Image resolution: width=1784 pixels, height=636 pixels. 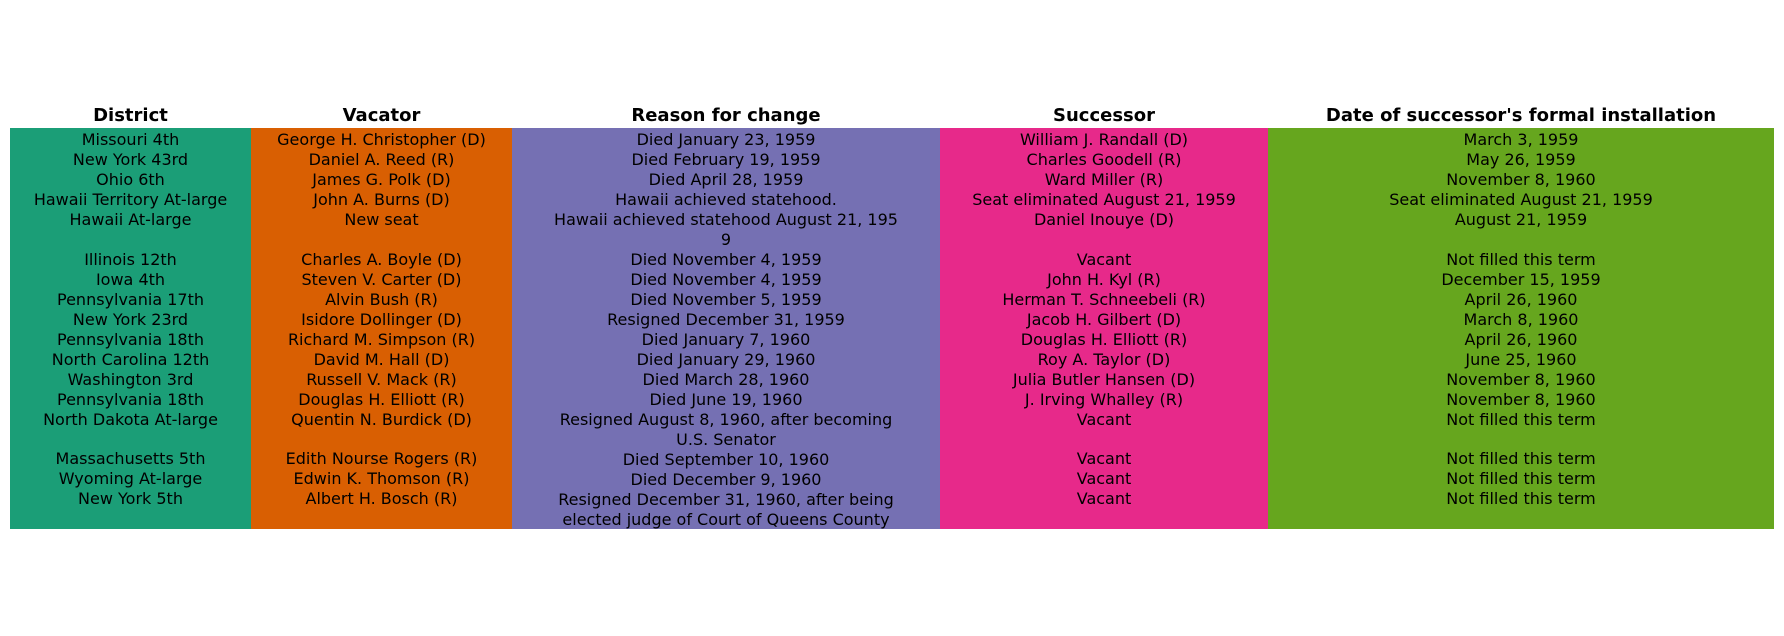 What do you see at coordinates (726, 219) in the screenshot?
I see `table-cell: Hawaii achieved statehood August 21, 195` at bounding box center [726, 219].